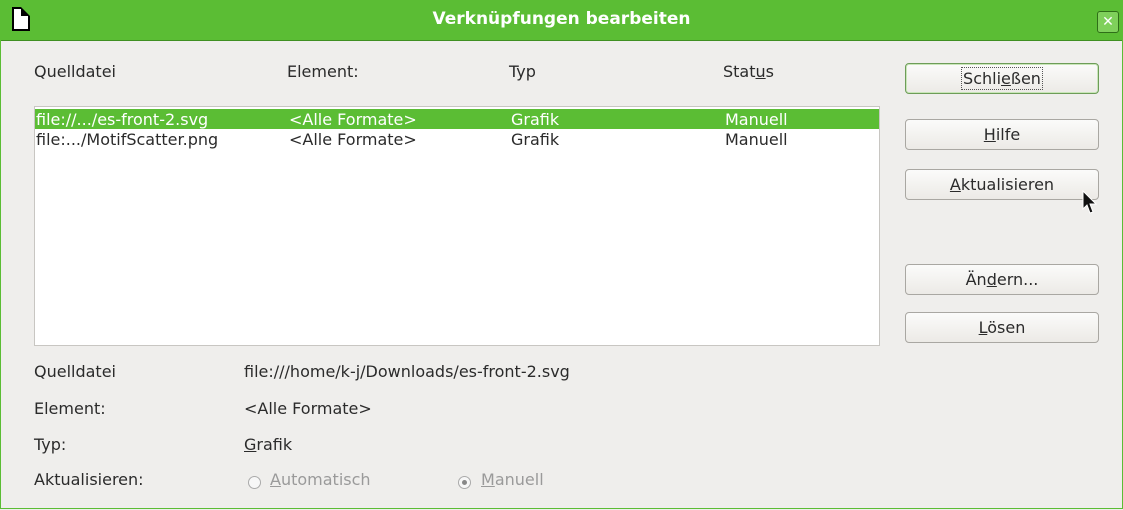  Describe the element at coordinates (1090, 202) in the screenshot. I see `mouse-pointer-icon` at that location.